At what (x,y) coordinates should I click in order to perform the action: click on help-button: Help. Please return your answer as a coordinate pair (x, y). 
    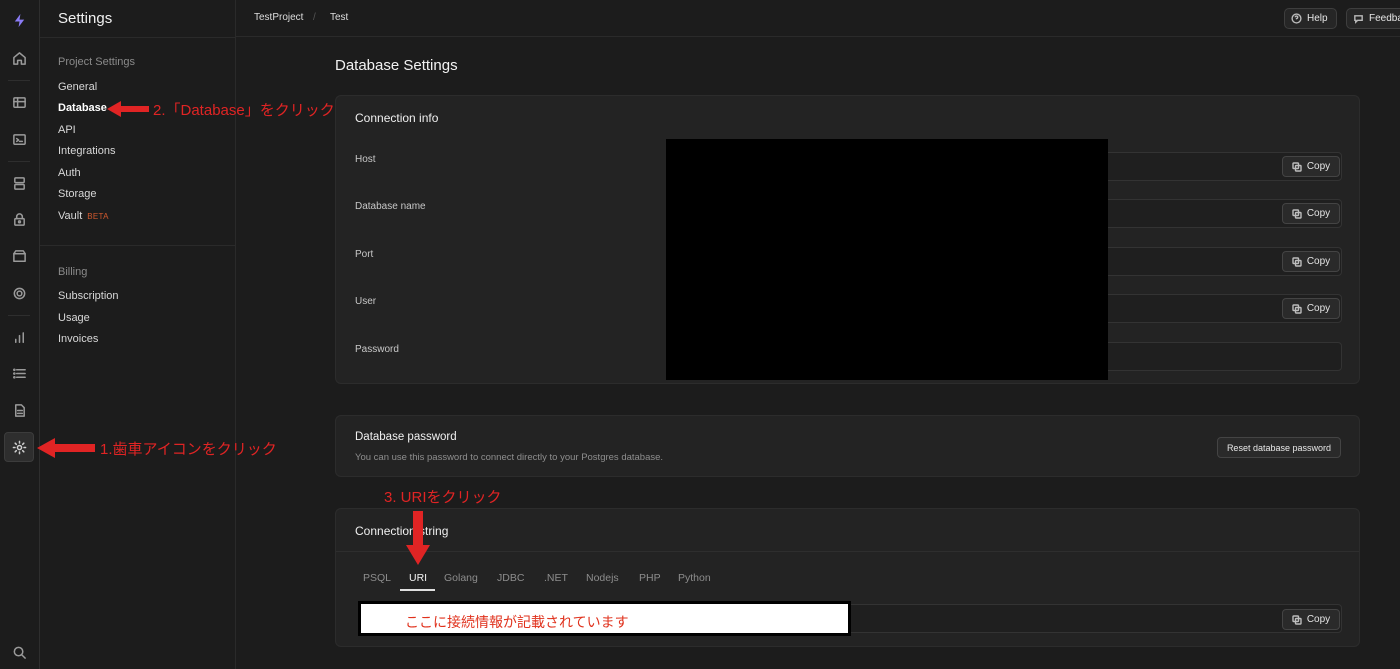
    Looking at the image, I should click on (1310, 18).